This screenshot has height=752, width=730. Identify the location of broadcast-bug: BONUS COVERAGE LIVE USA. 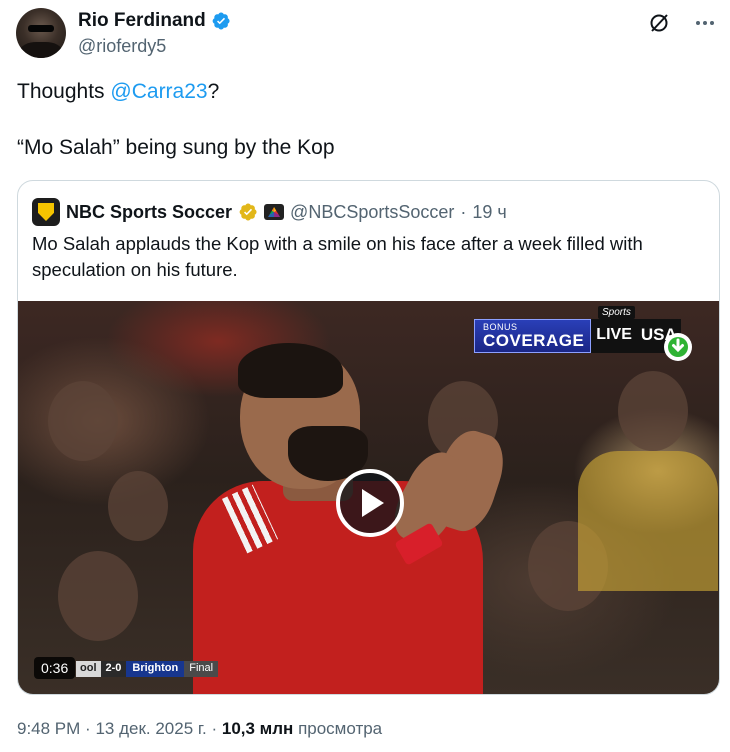
(577, 336).